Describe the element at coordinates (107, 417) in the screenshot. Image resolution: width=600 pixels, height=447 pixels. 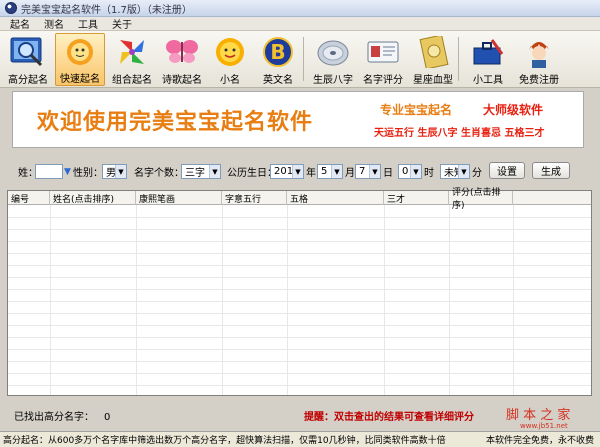
I see `found-count-value: 0` at that location.